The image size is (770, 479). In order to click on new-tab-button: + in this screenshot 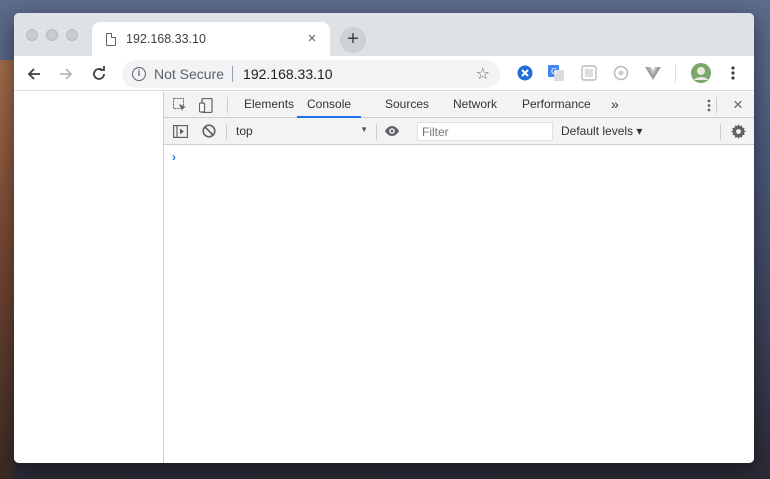, I will do `click(353, 40)`.